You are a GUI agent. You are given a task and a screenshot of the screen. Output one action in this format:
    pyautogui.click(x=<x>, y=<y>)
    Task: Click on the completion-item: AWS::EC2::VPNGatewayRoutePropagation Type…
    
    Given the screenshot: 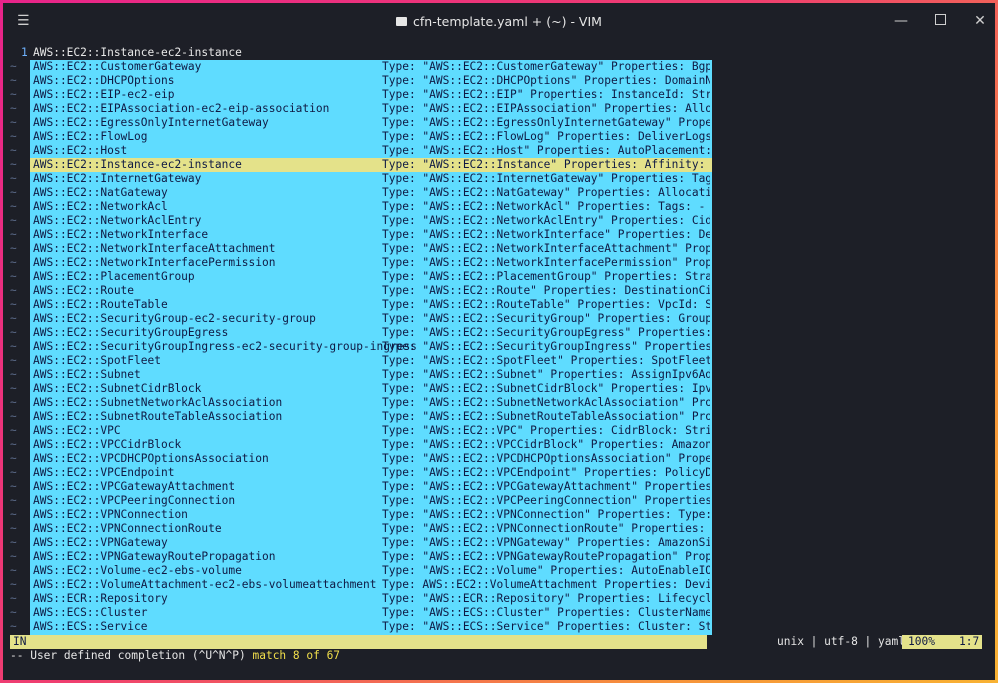 What is the action you would take?
    pyautogui.click(x=371, y=557)
    